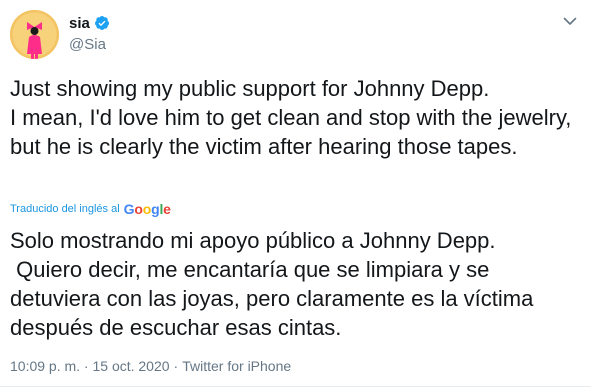  I want to click on translation-attribution: Traducido del inglés al Google, so click(90, 209).